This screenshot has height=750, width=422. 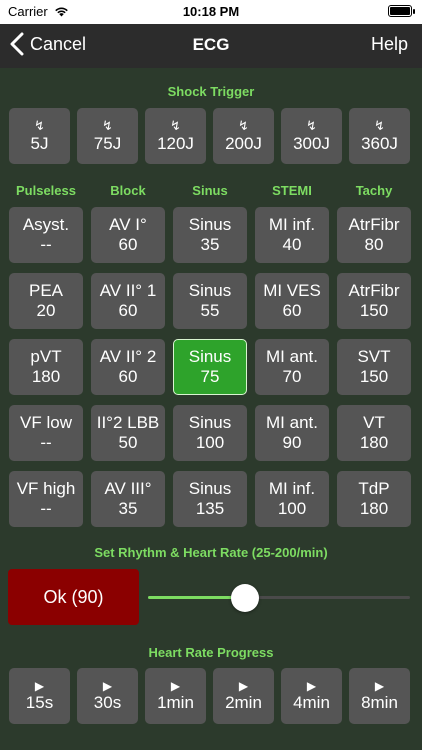 I want to click on rhythm-button: Sinus 35, so click(x=210, y=235).